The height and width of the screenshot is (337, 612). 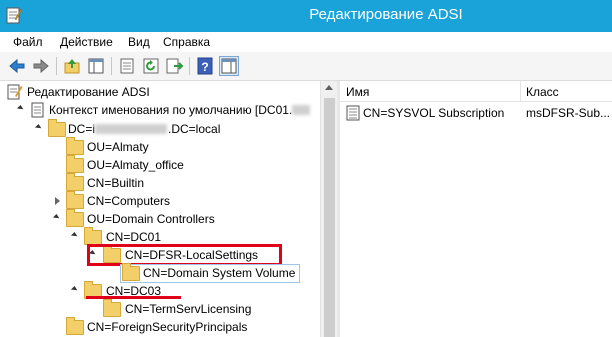 I want to click on column-header-label: Класс, so click(x=542, y=92).